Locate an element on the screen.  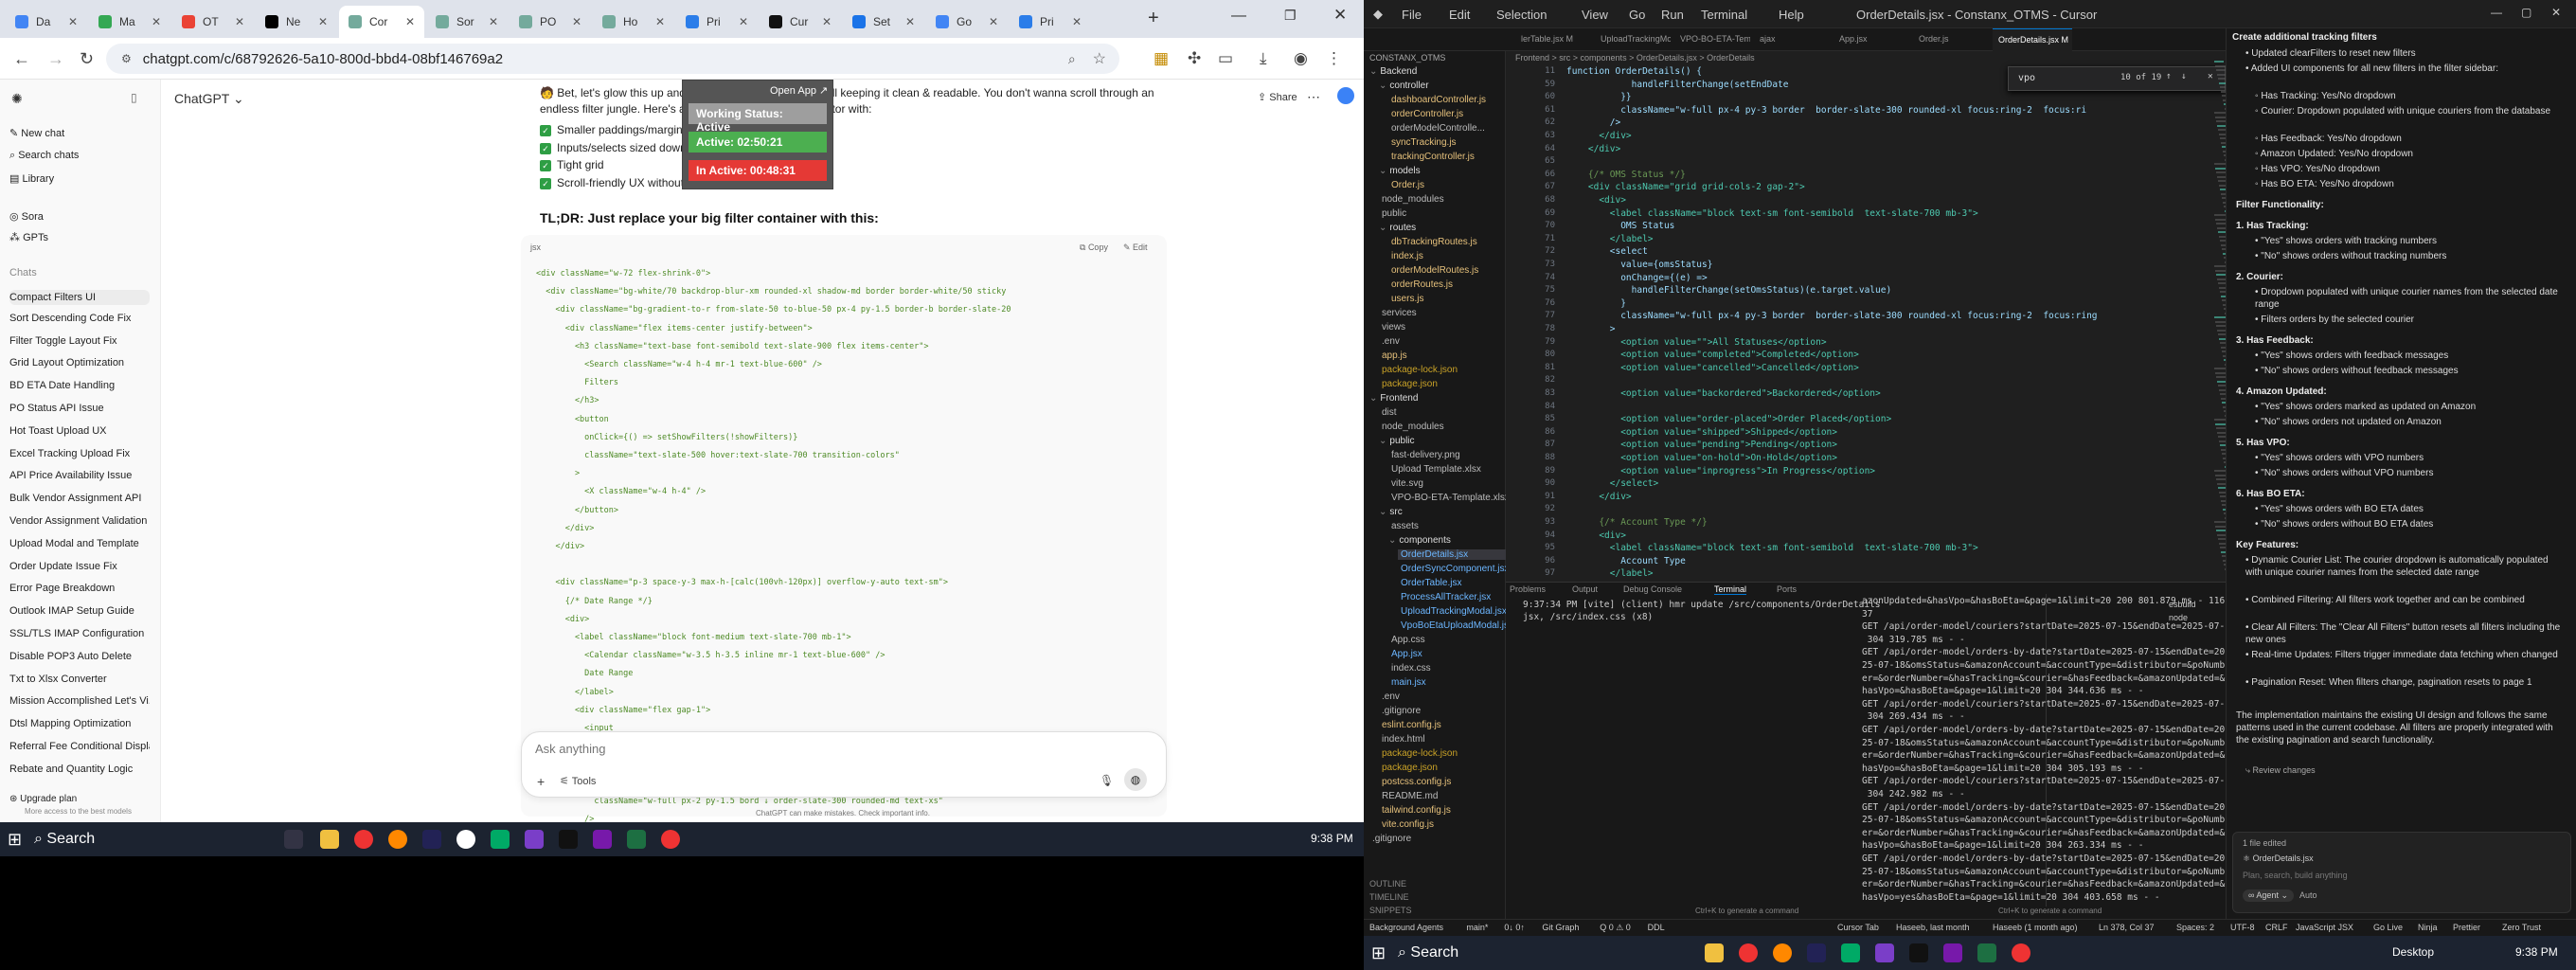
vs-icon is located at coordinates (534, 839).